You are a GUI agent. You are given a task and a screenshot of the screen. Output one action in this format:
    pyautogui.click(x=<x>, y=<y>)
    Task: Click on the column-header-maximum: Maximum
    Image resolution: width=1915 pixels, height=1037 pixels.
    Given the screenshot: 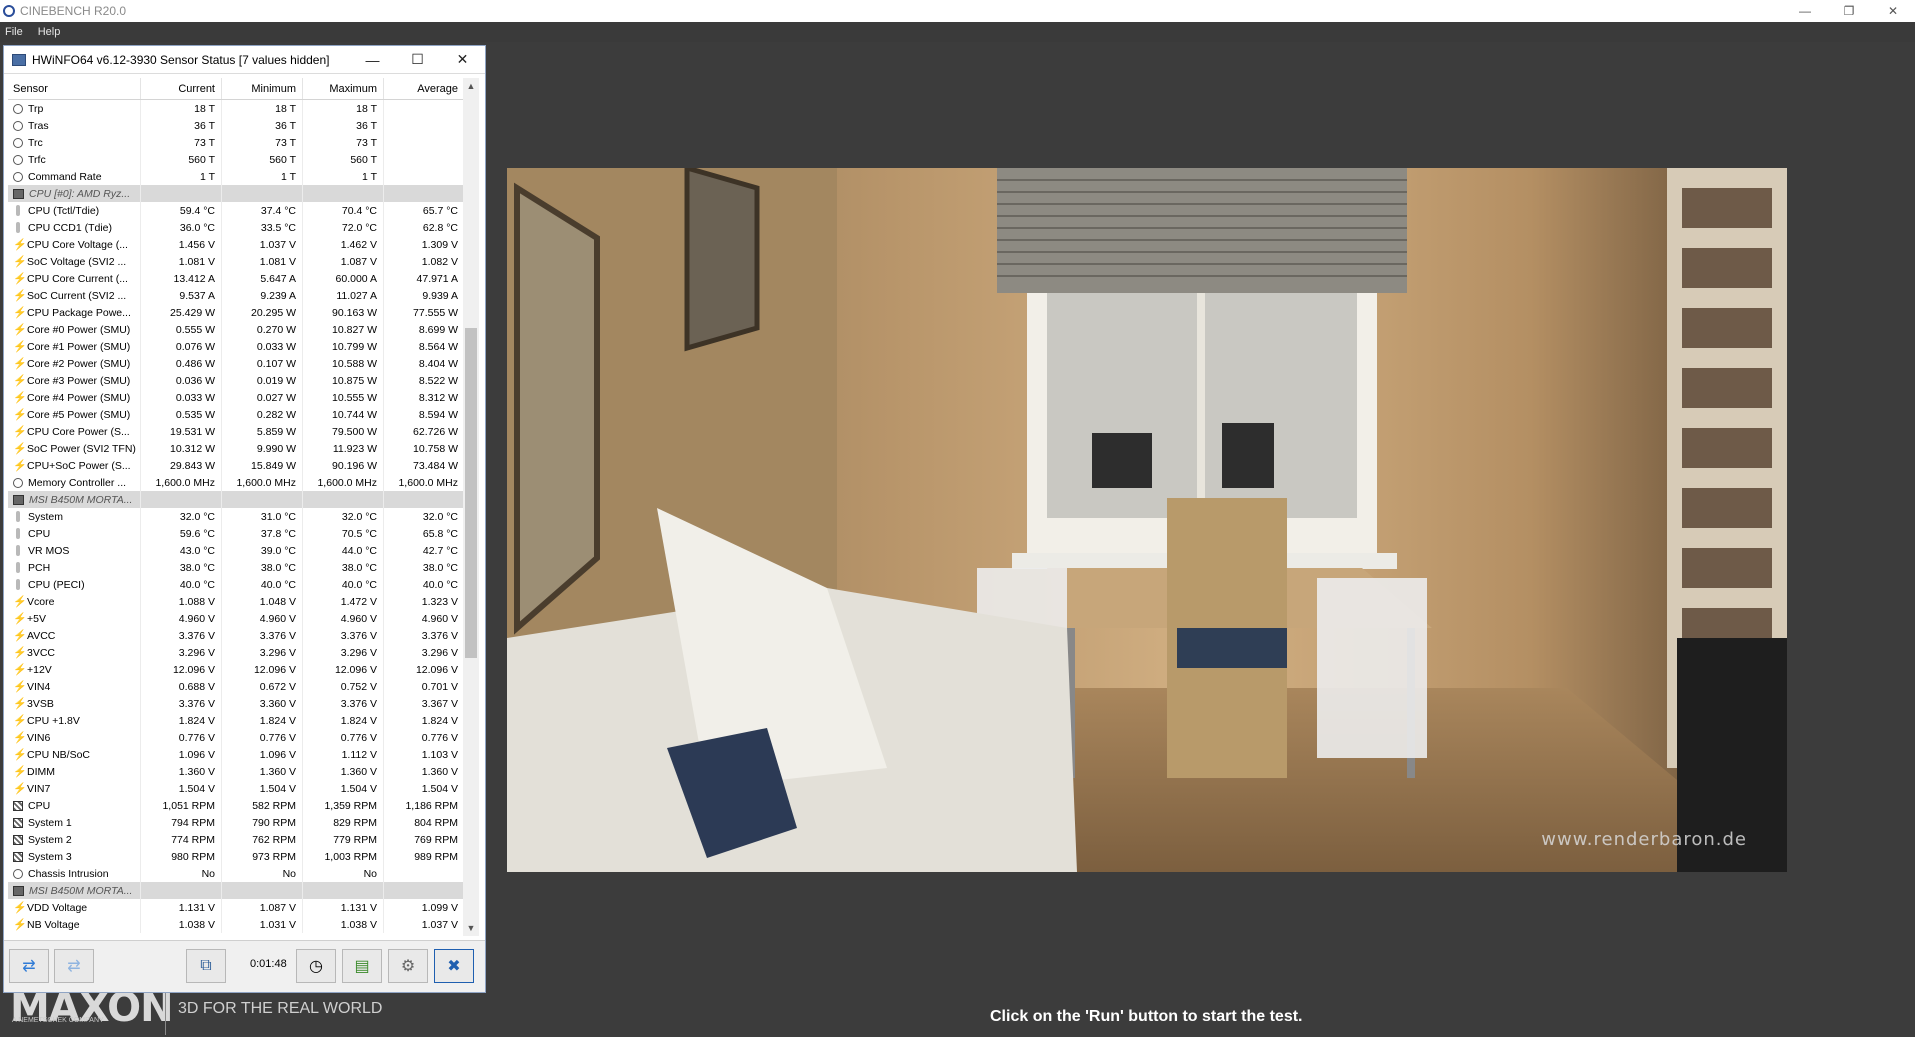 What is the action you would take?
    pyautogui.click(x=342, y=88)
    